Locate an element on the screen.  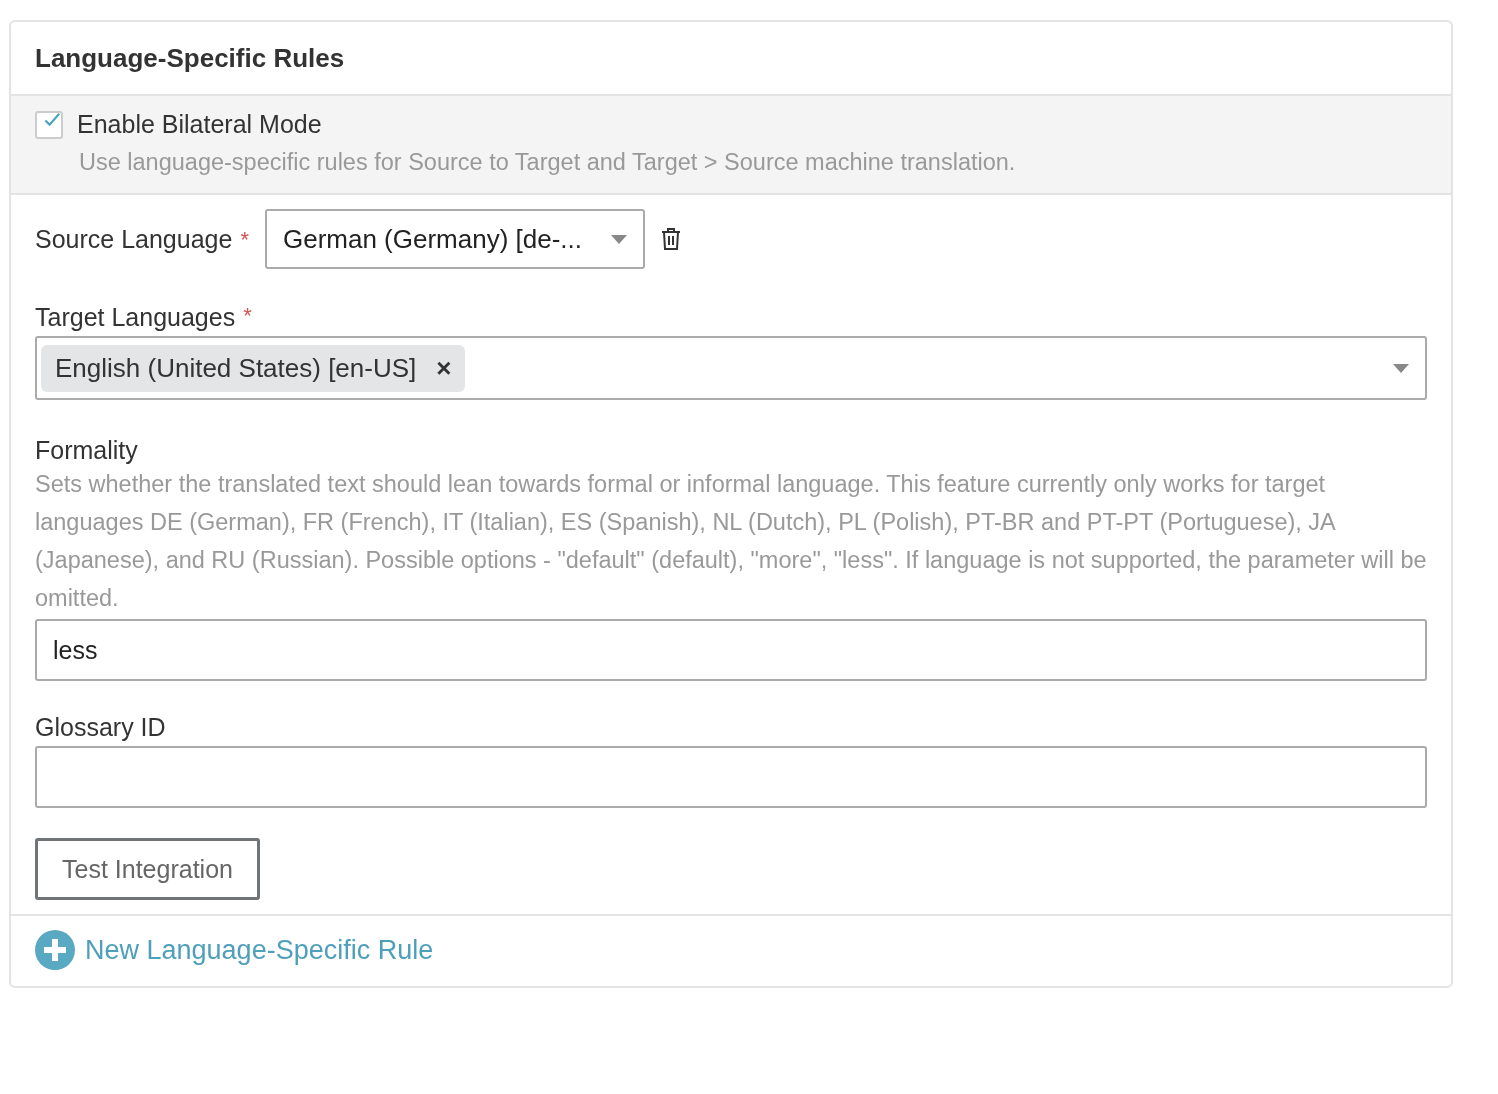
target-languages-select: English (United States) [en-US] × is located at coordinates (731, 368).